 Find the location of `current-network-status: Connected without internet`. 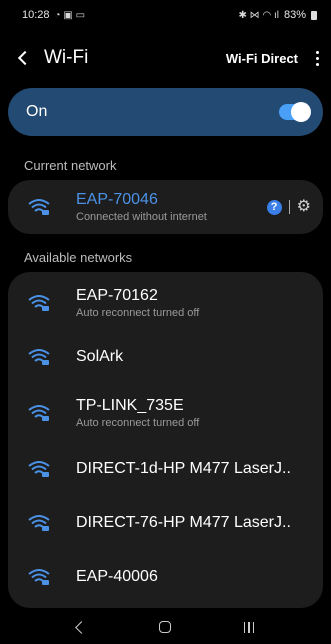

current-network-status: Connected without internet is located at coordinates (141, 217).